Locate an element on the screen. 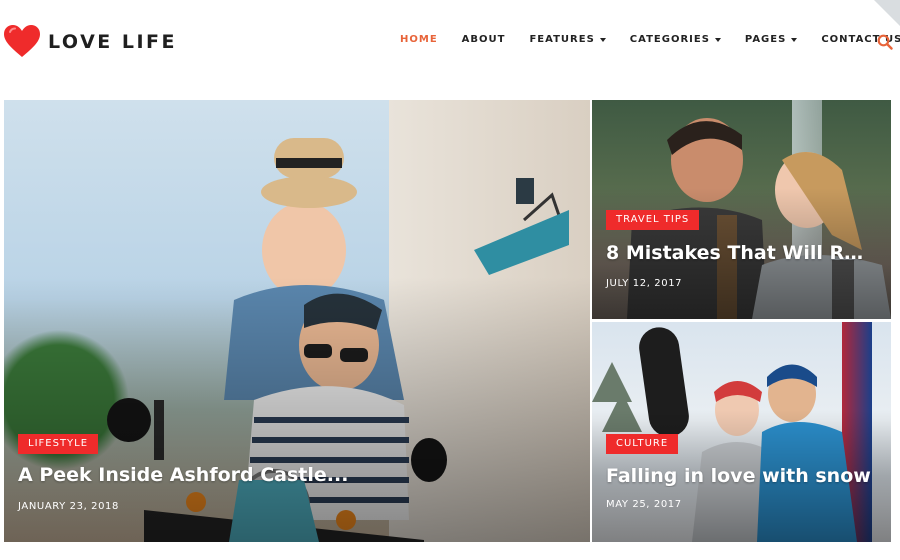  nav-item-categories: CATEGORIES is located at coordinates (675, 39).